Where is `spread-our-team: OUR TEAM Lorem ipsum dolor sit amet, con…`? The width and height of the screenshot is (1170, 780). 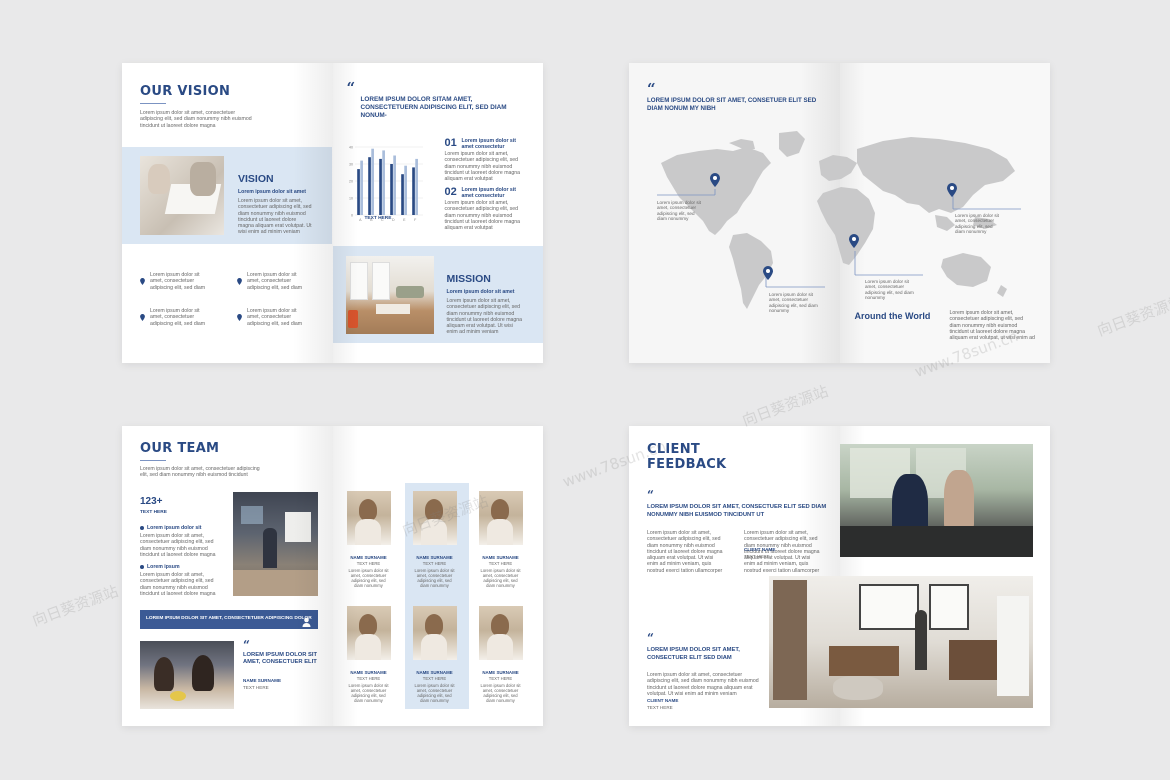
spread-our-team: OUR TEAM Lorem ipsum dolor sit amet, con… is located at coordinates (332, 576).